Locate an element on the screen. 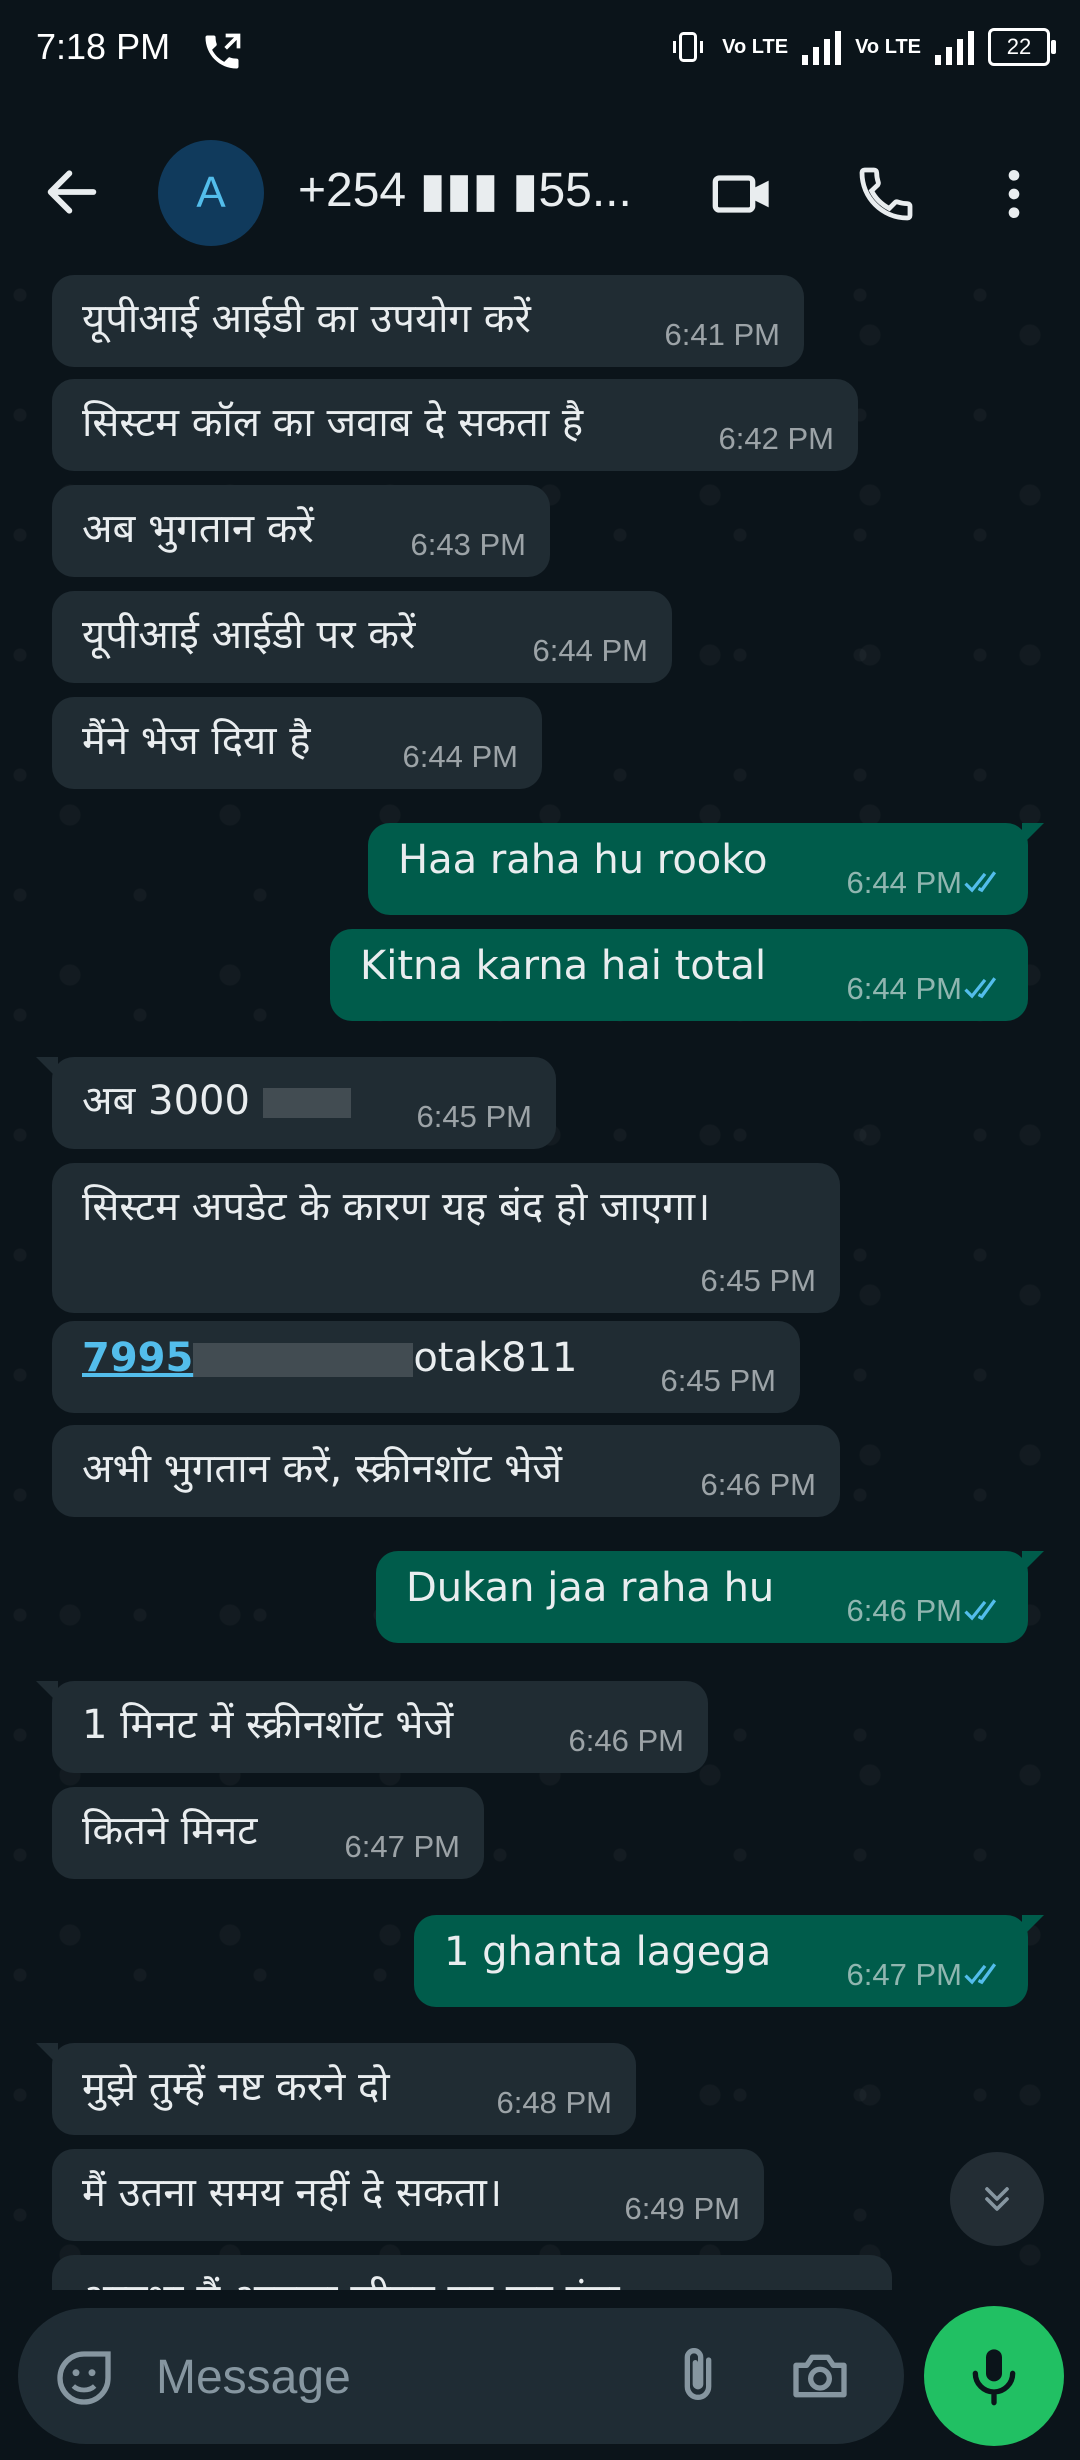 This screenshot has height=2460, width=1080. video-call-icon is located at coordinates (742, 194).